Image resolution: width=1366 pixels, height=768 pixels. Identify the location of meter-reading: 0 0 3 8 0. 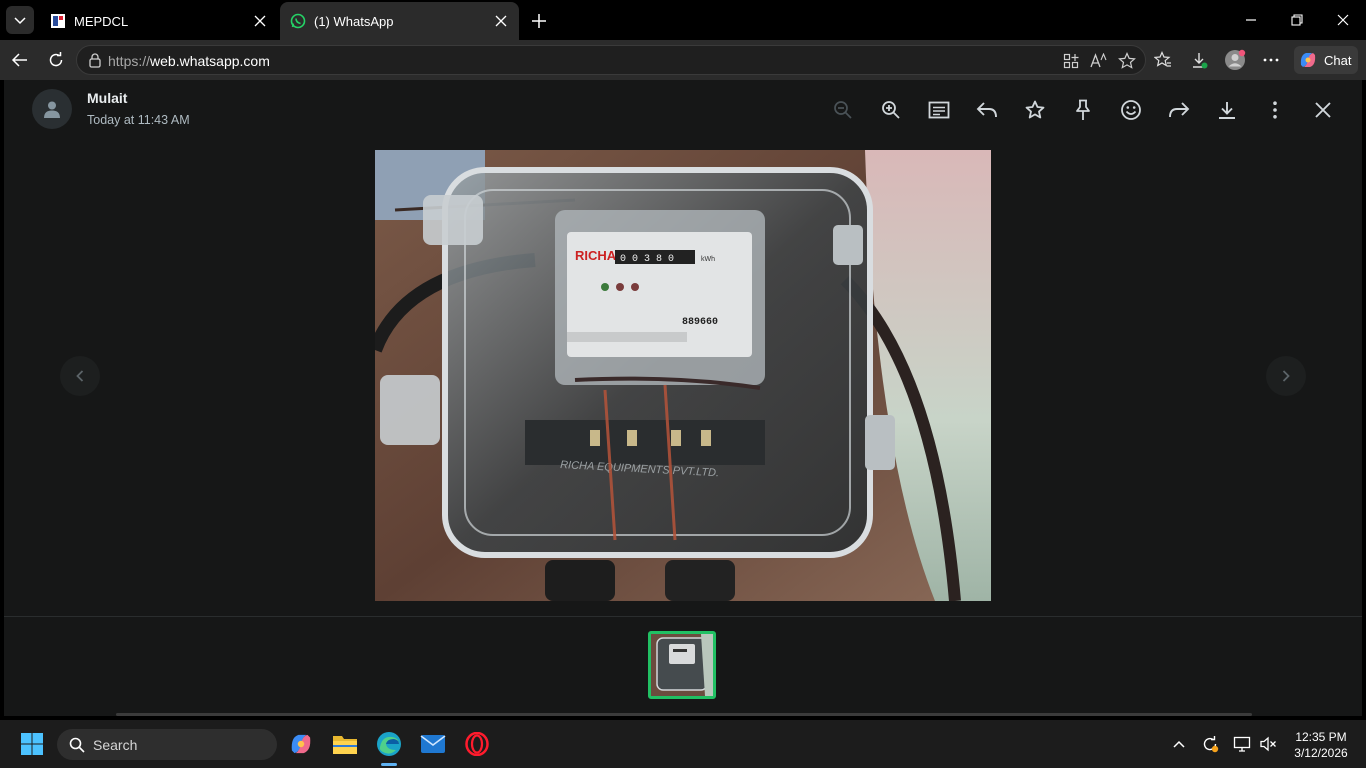
(647, 259).